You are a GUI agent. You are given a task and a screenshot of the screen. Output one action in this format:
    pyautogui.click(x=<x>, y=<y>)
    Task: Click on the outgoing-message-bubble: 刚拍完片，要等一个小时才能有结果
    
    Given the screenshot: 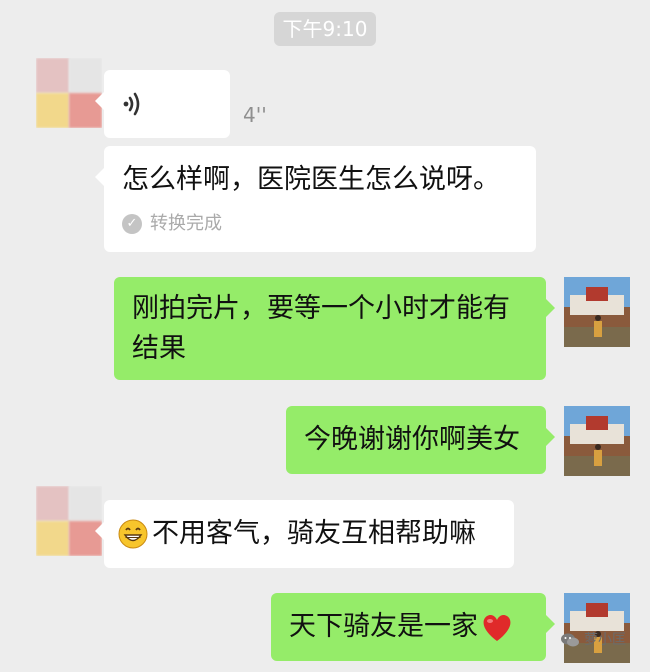 What is the action you would take?
    pyautogui.click(x=334, y=328)
    